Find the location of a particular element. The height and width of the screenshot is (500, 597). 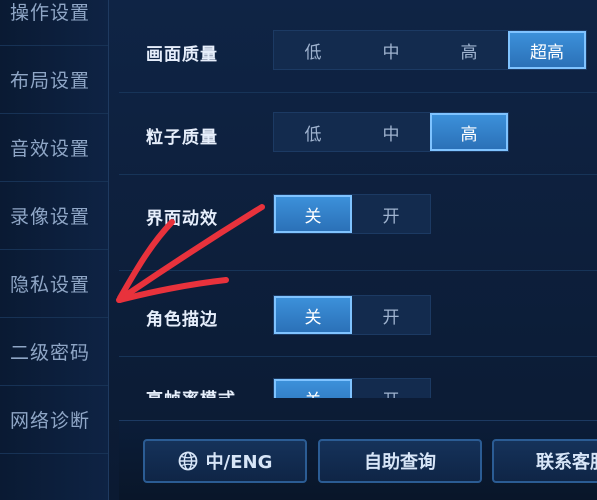

self-service-button: 自助查询 is located at coordinates (400, 461).